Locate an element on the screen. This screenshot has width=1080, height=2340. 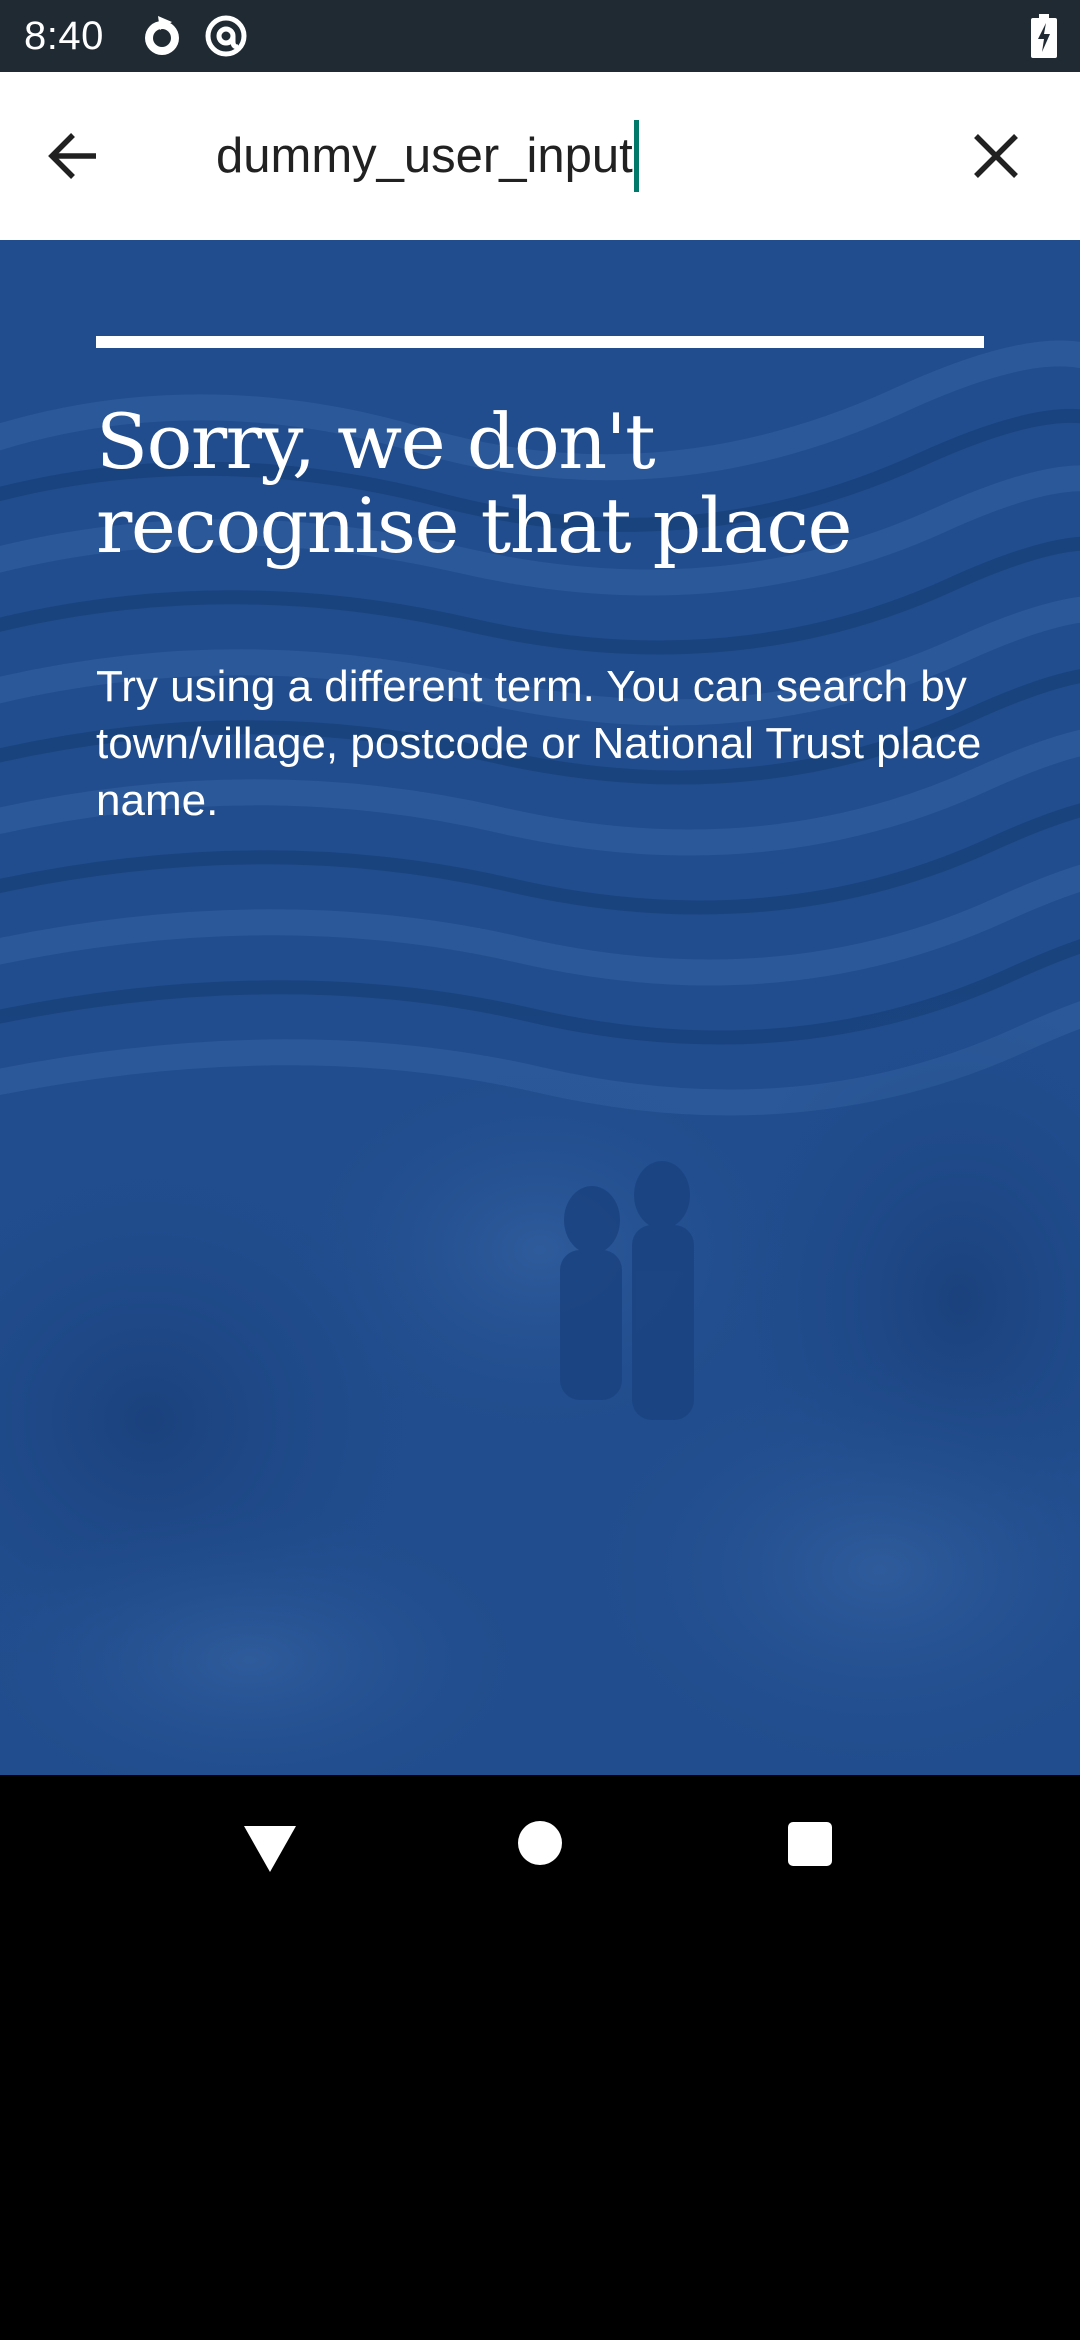
nav-recents-icon is located at coordinates (810, 1844).